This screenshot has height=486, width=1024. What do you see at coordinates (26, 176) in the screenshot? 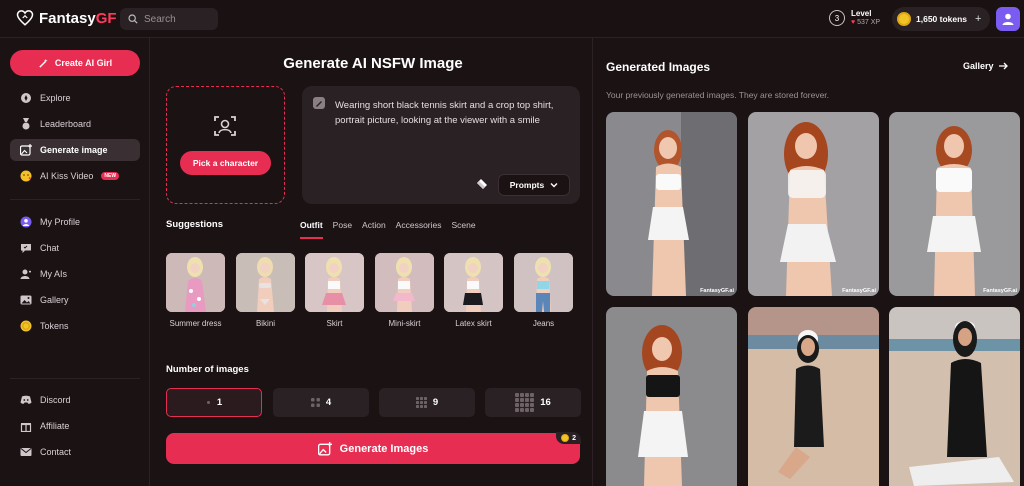
I see `kiss-emoji-icon` at bounding box center [26, 176].